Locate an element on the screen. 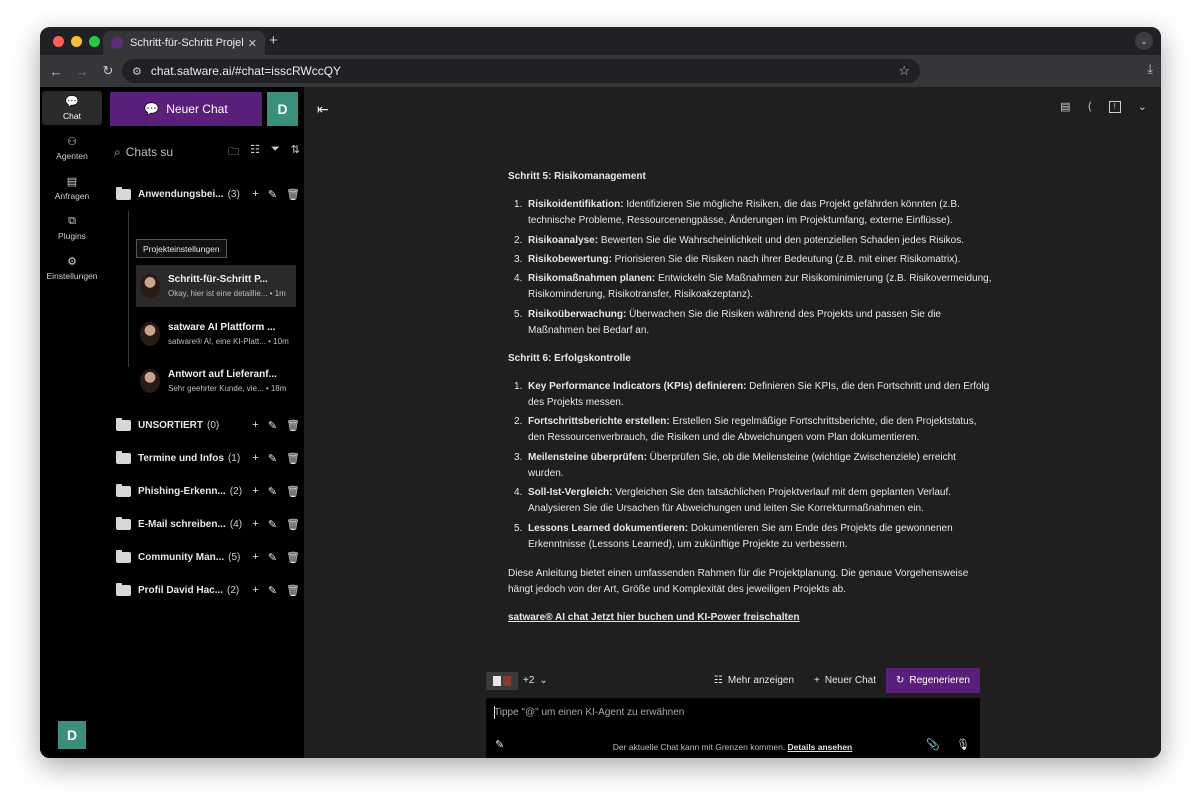 This screenshot has height=808, width=1200. bookmark-star-icon: ☆ is located at coordinates (904, 71).